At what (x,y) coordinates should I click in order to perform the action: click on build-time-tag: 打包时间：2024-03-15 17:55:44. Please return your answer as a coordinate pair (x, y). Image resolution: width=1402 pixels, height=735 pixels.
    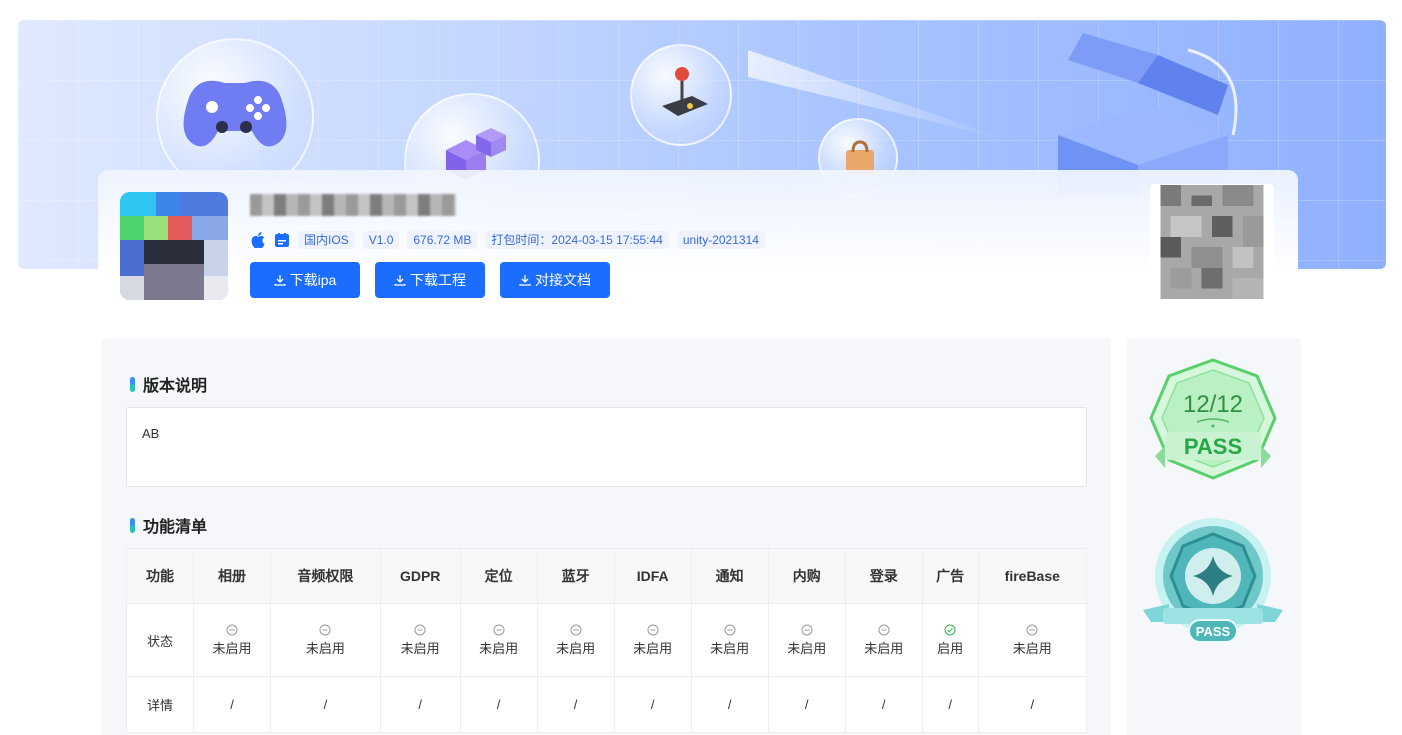
    Looking at the image, I should click on (577, 240).